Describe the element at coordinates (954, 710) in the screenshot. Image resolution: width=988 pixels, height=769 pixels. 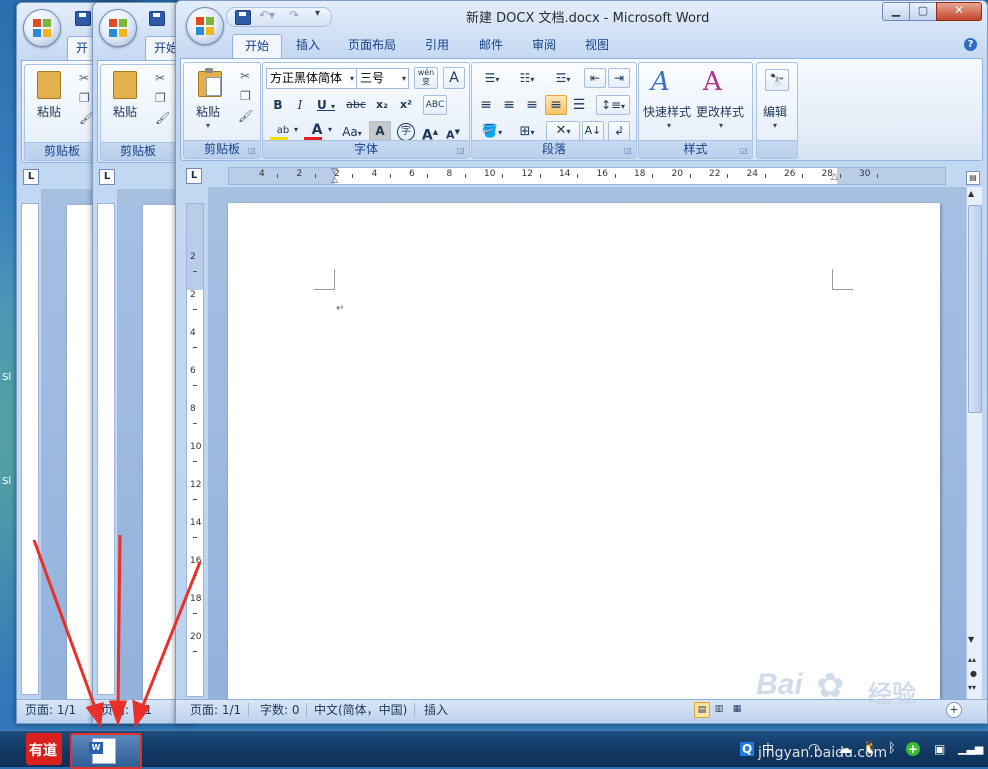
I see `zoom-in-icon: +` at that location.